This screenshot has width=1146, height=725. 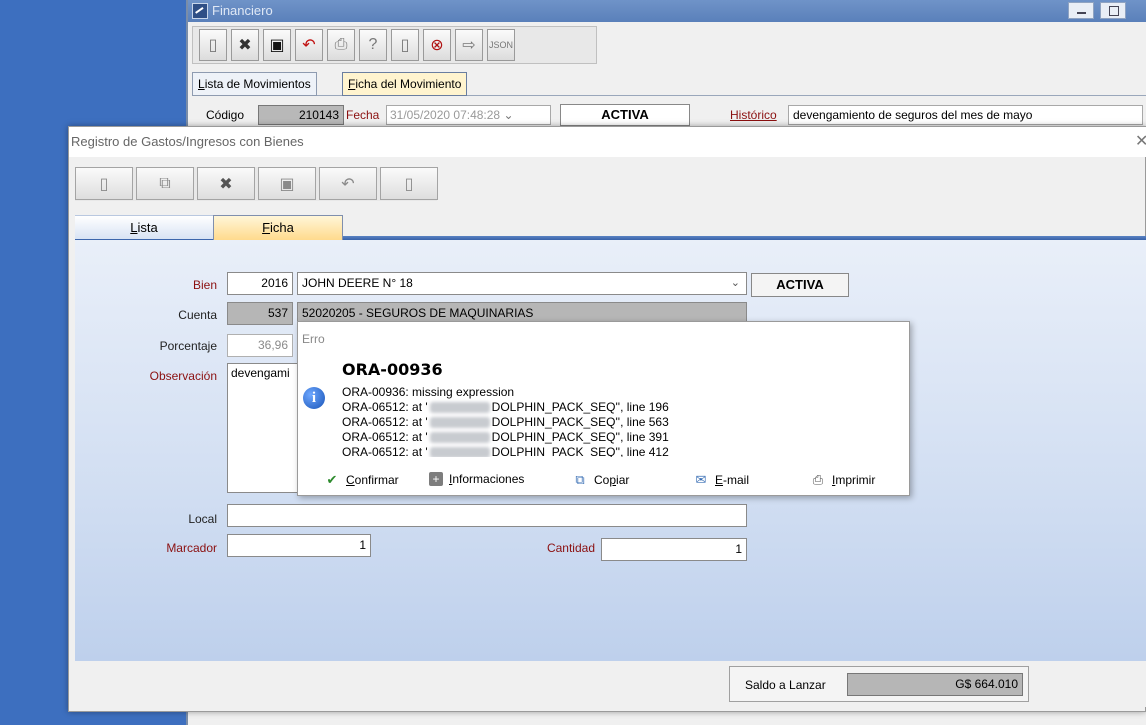 I want to click on saldo-value: G$ 664.010, so click(x=935, y=684).